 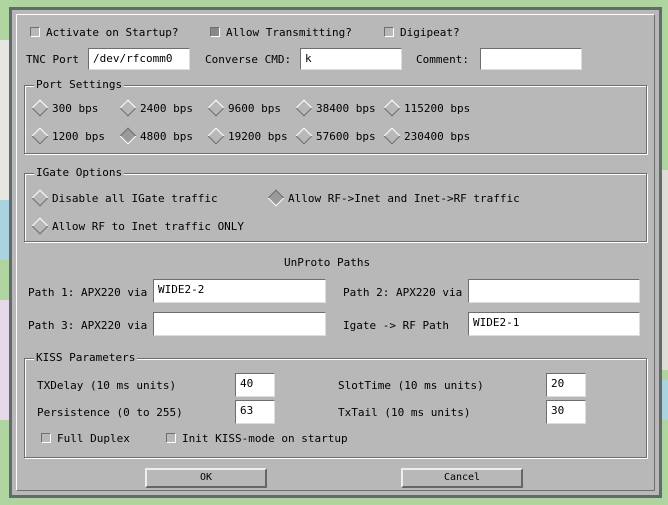 What do you see at coordinates (327, 262) in the screenshot?
I see `unproto-paths-title: UnProto Paths` at bounding box center [327, 262].